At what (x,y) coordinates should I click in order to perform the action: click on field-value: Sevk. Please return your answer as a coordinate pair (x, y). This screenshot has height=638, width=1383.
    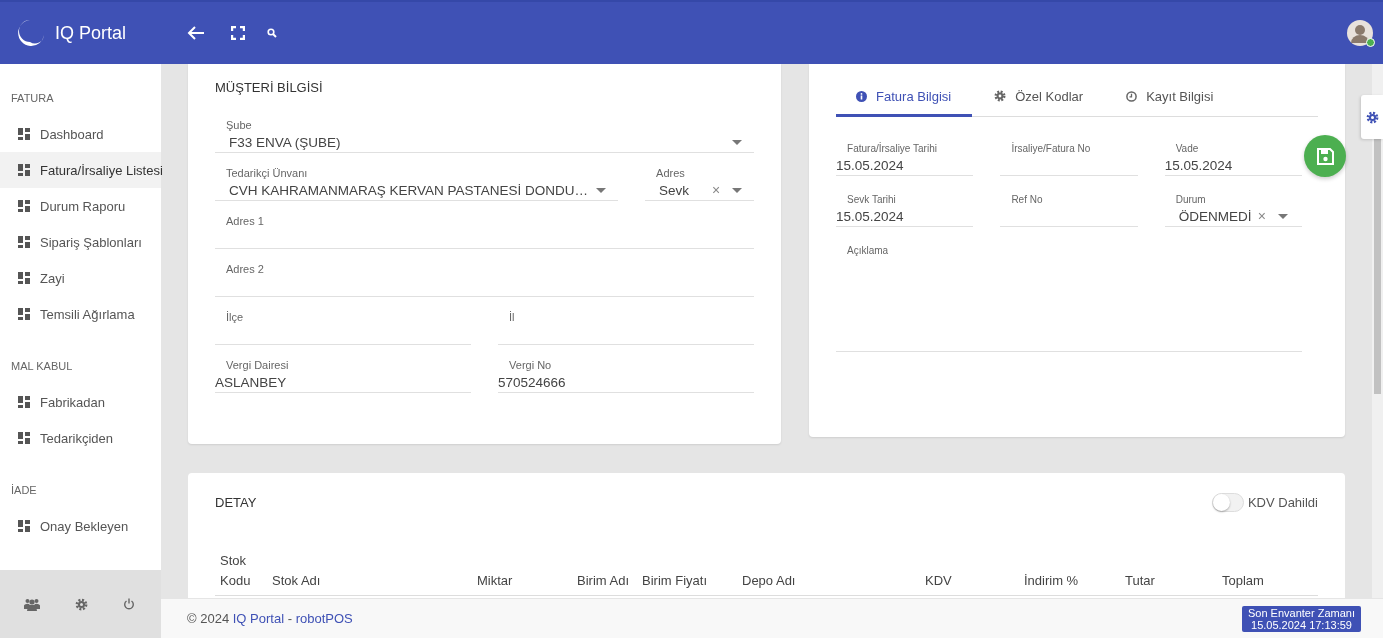
    Looking at the image, I should click on (674, 190).